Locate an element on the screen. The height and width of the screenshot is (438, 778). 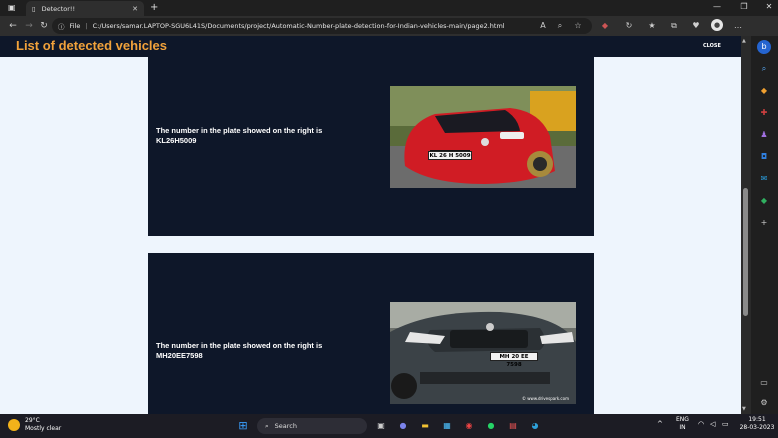
back-icon: ← is located at coordinates (13, 26).